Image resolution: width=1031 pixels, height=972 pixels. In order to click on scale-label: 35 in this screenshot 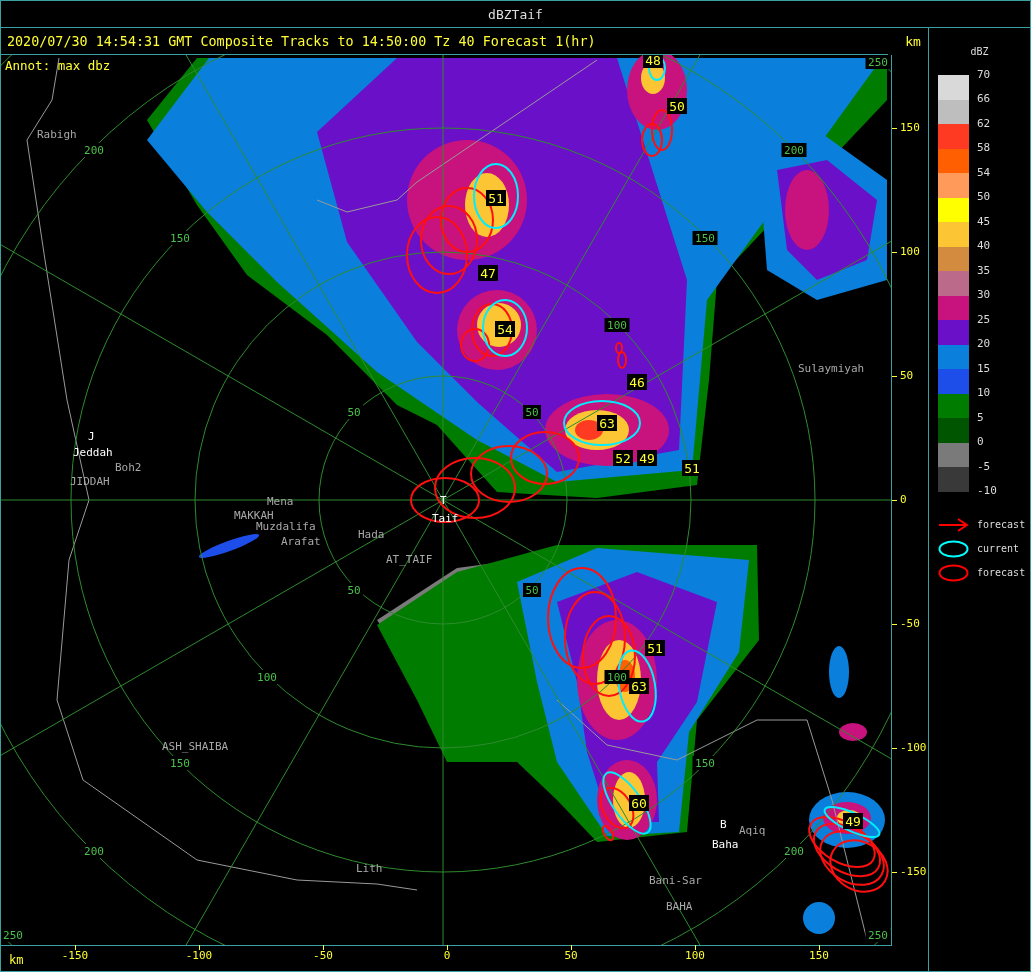, I will do `click(984, 270)`.